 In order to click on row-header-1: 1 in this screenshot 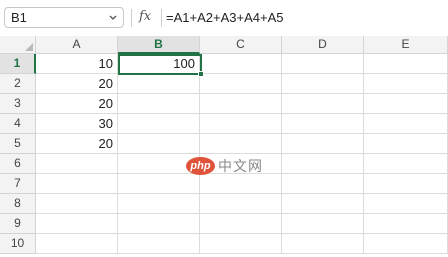, I will do `click(18, 64)`.